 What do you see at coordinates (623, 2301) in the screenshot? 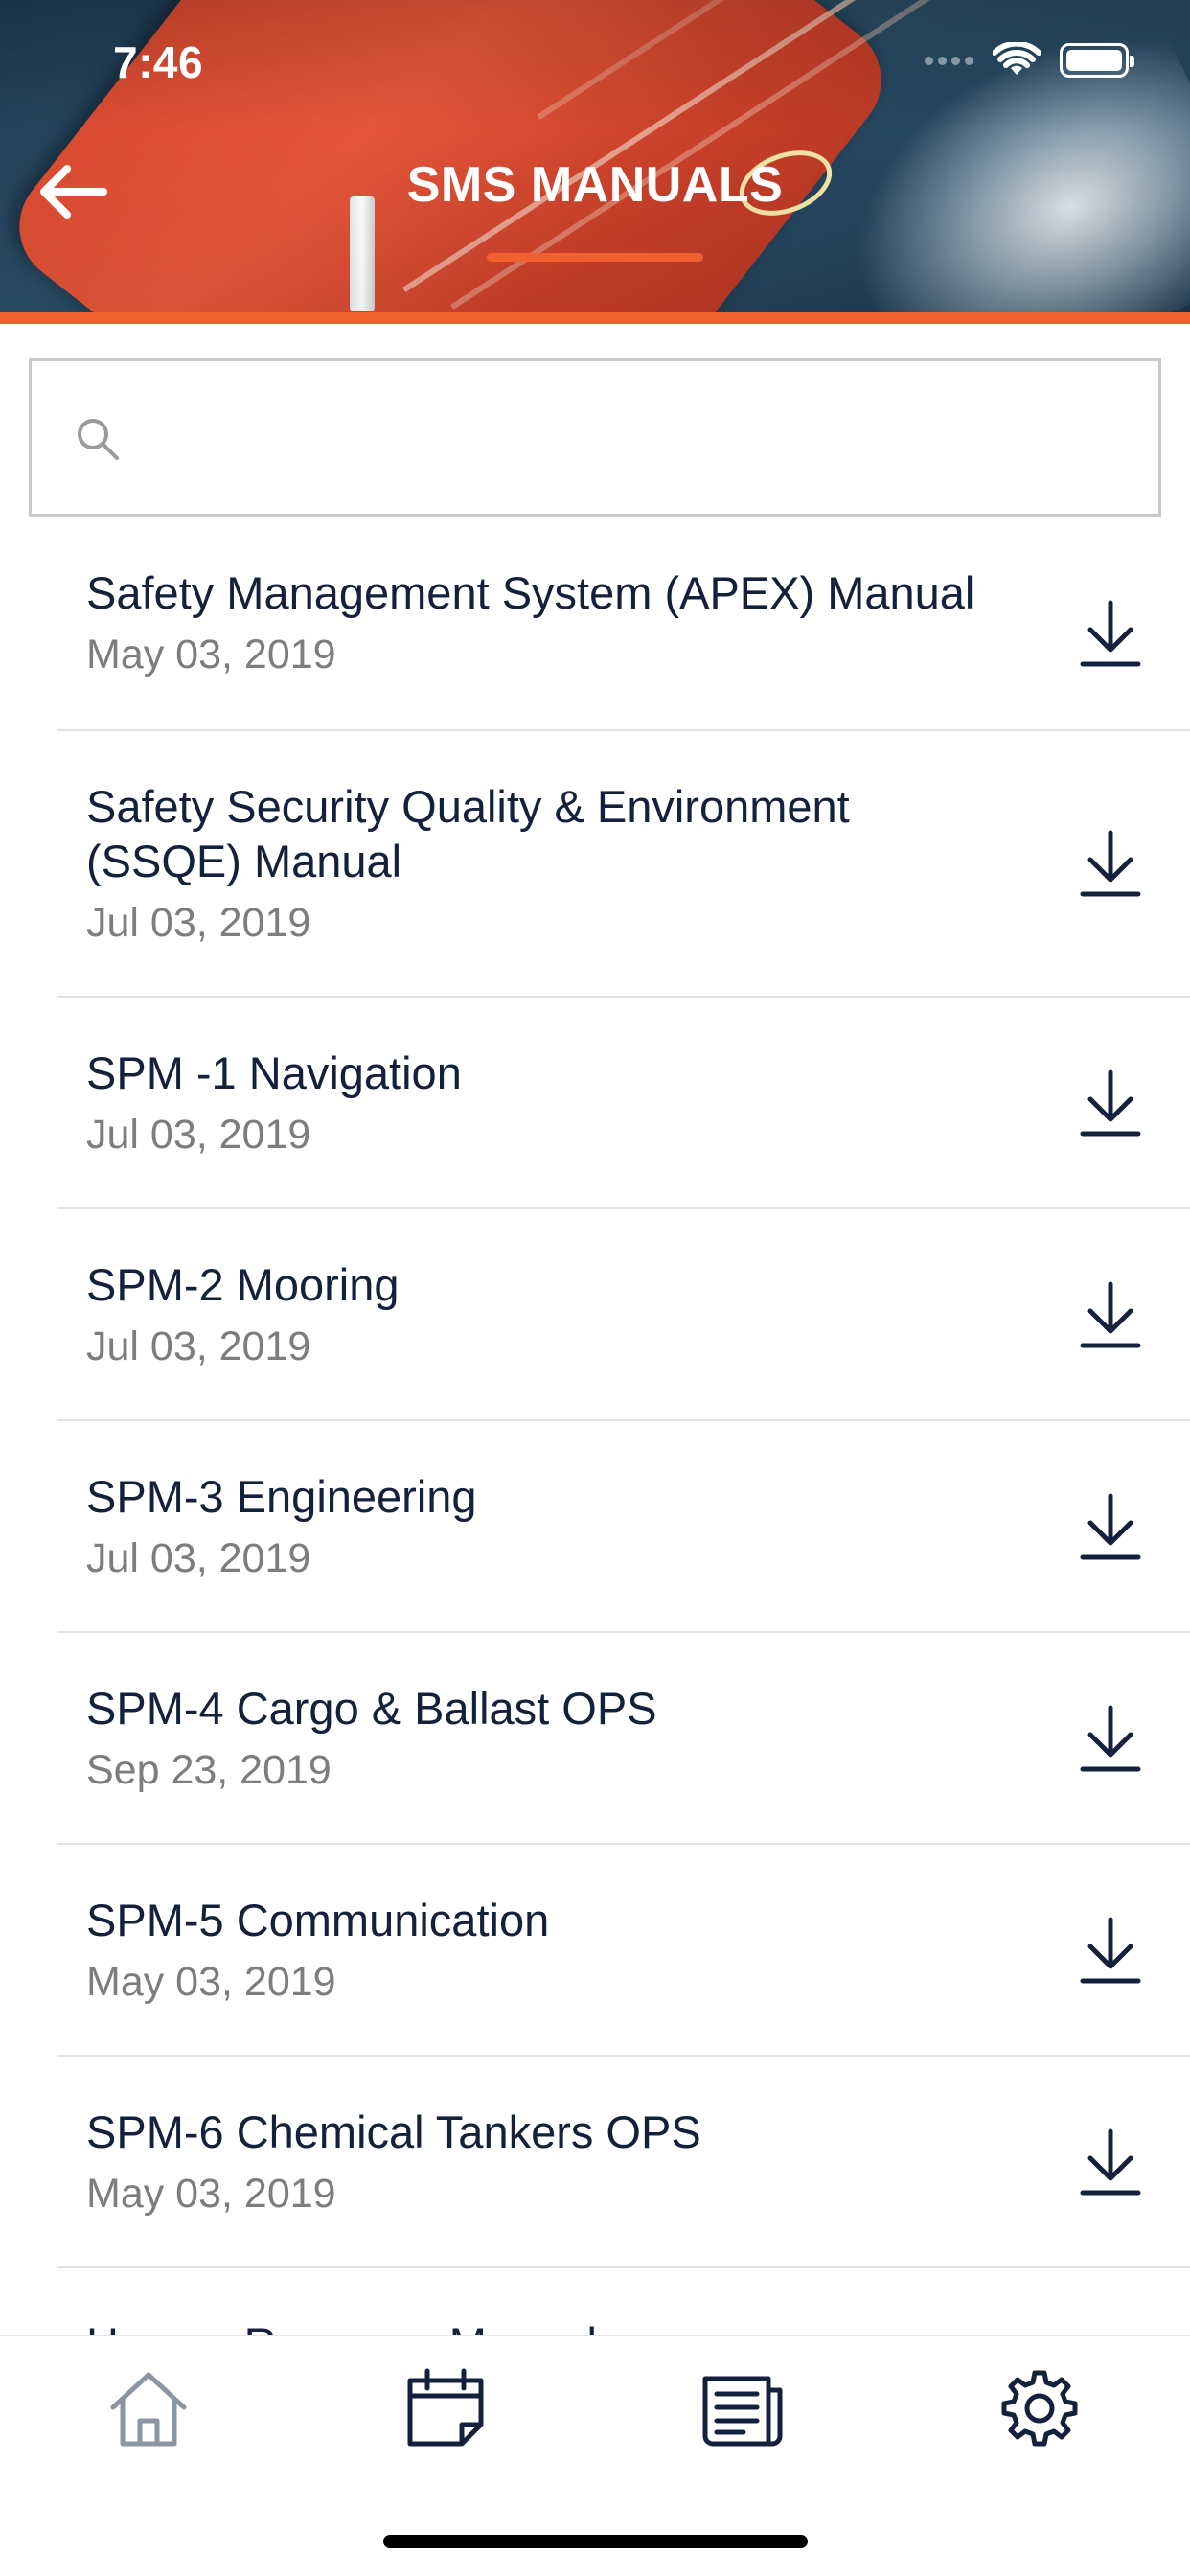
I see `list-item-human-resource: Human Resource Manual` at bounding box center [623, 2301].